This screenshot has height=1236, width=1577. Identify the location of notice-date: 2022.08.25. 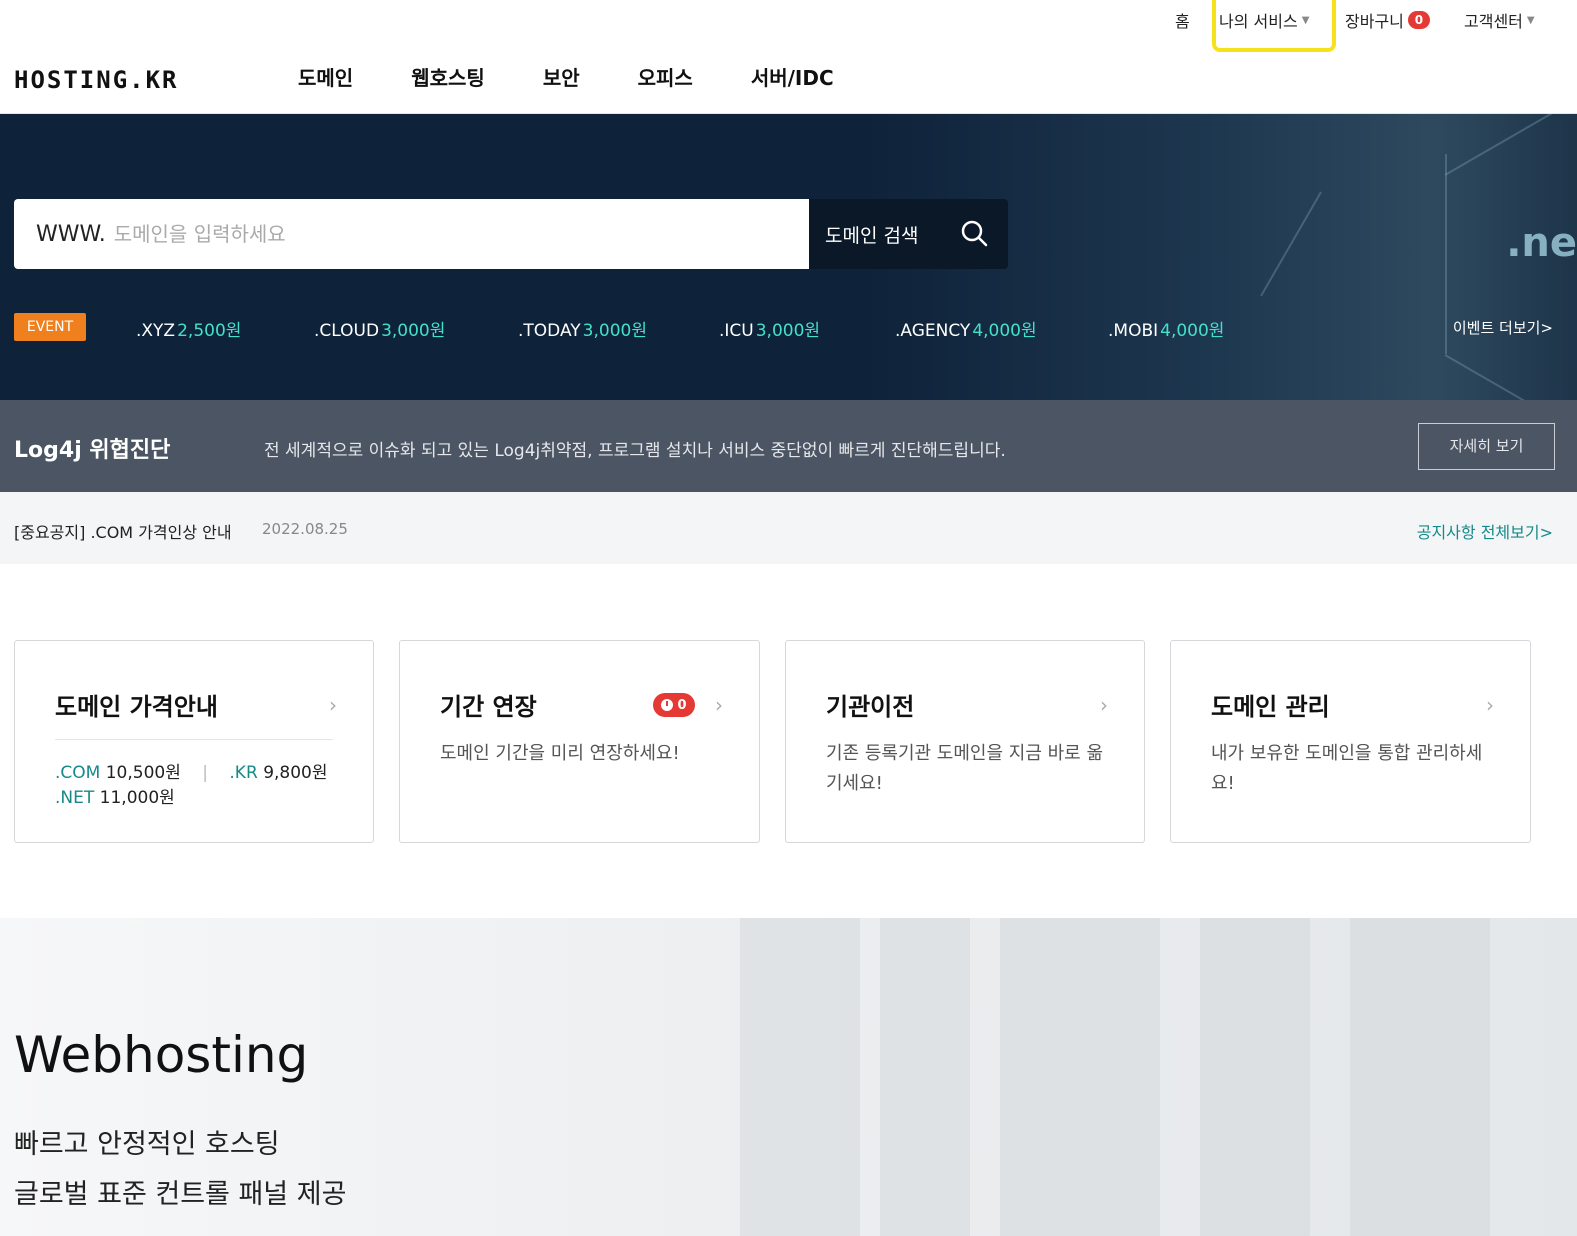
(305, 529).